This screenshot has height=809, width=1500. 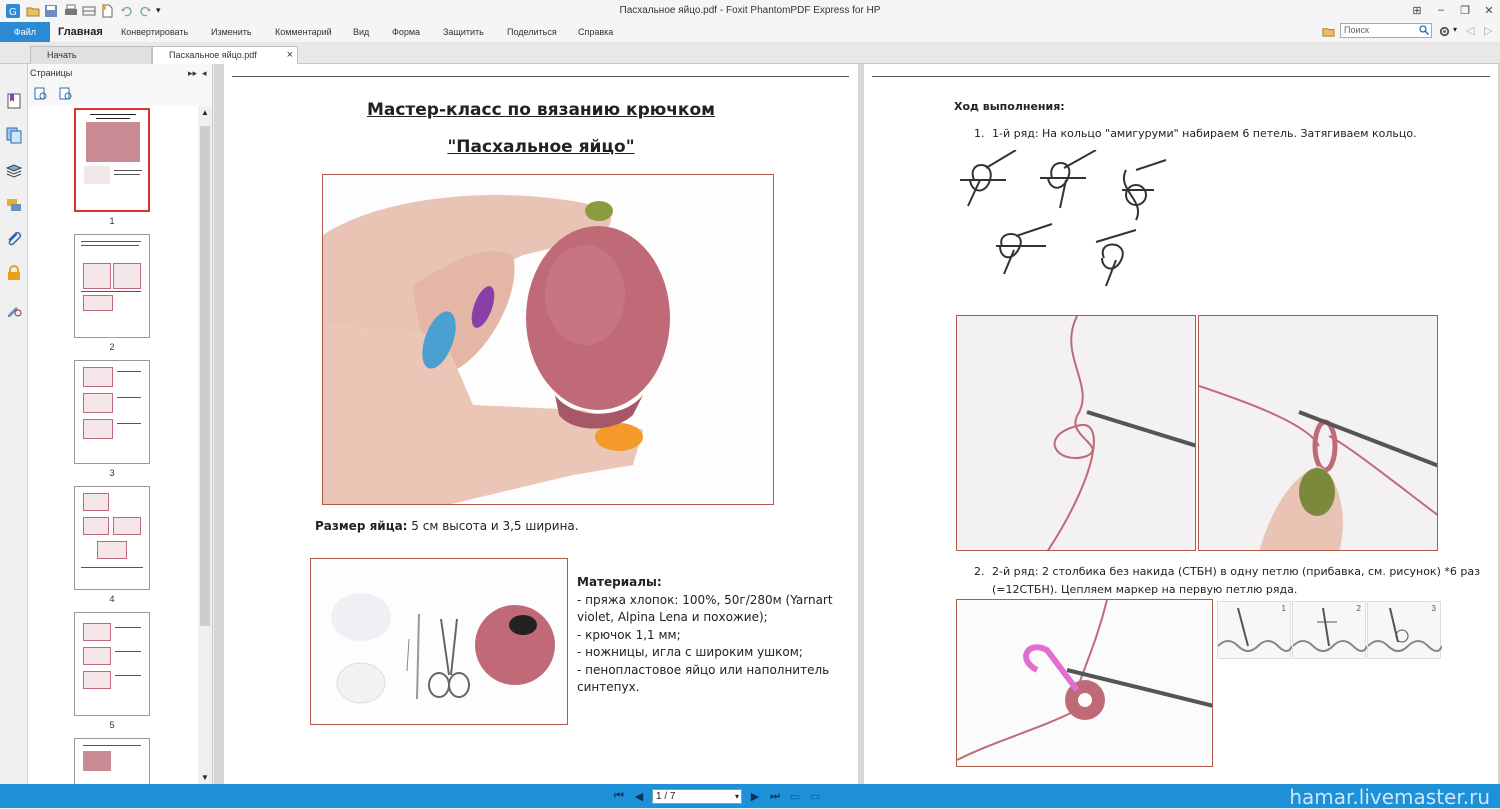 What do you see at coordinates (1489, 10) in the screenshot?
I see `close-window-button: ✕` at bounding box center [1489, 10].